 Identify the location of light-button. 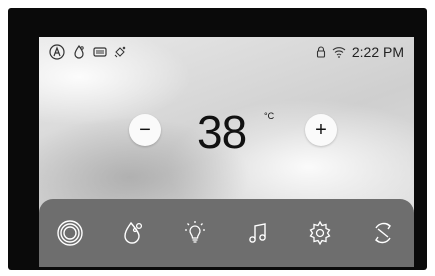
(195, 233).